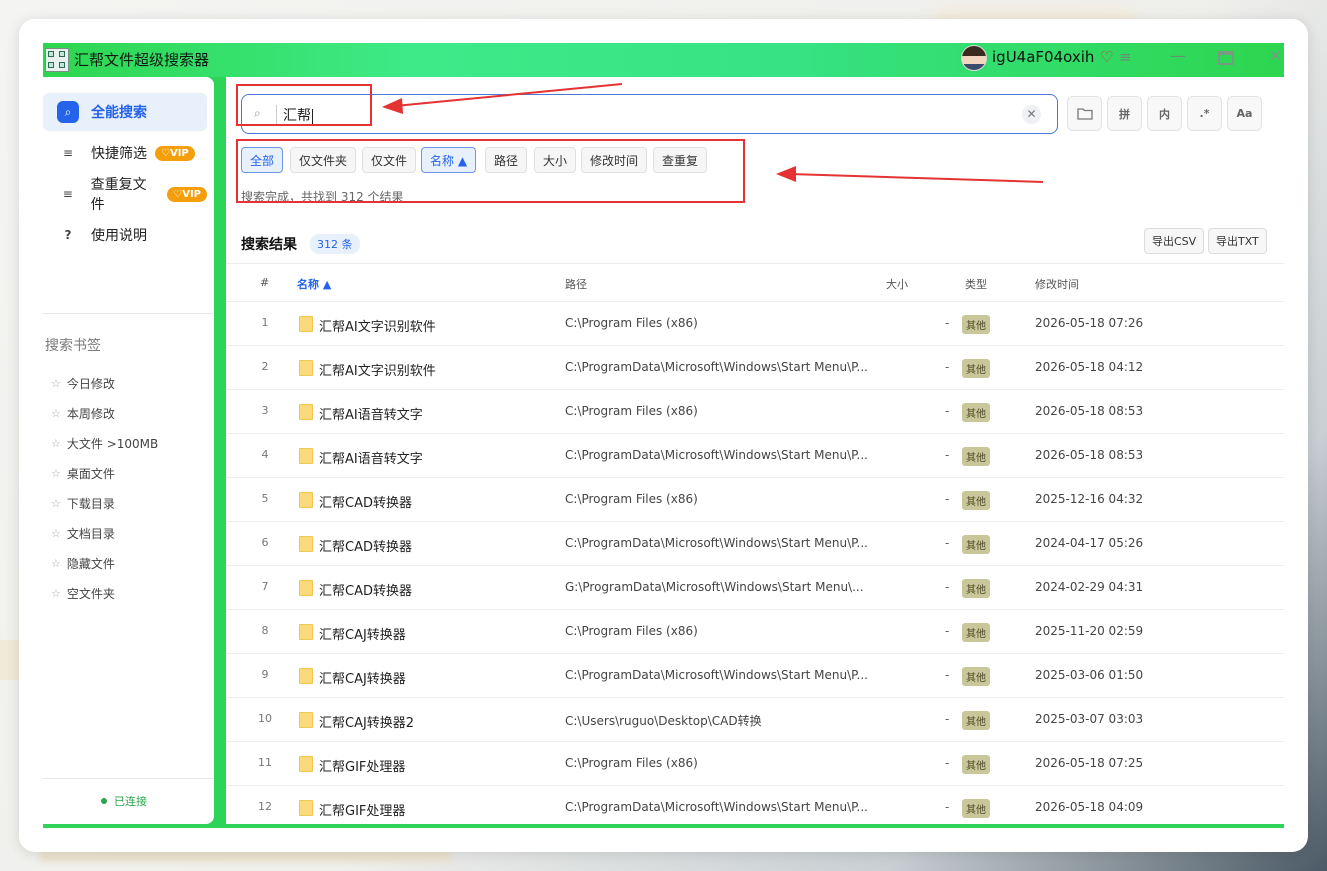 The width and height of the screenshot is (1327, 871). I want to click on annotation-arrows, so click(713, 133).